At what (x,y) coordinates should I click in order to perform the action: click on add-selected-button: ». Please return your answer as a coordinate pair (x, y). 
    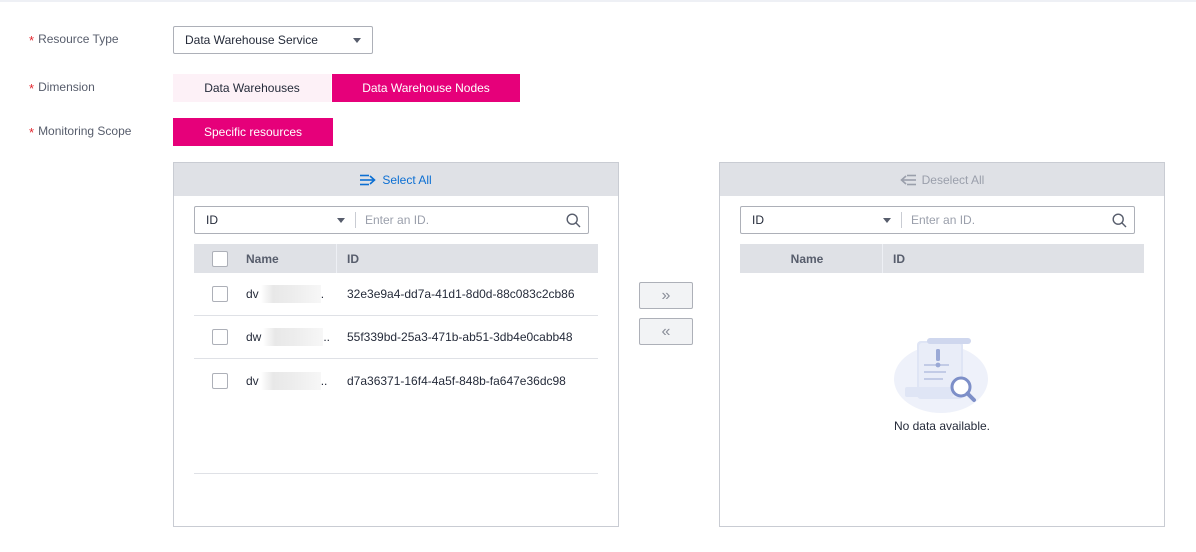
    Looking at the image, I should click on (666, 295).